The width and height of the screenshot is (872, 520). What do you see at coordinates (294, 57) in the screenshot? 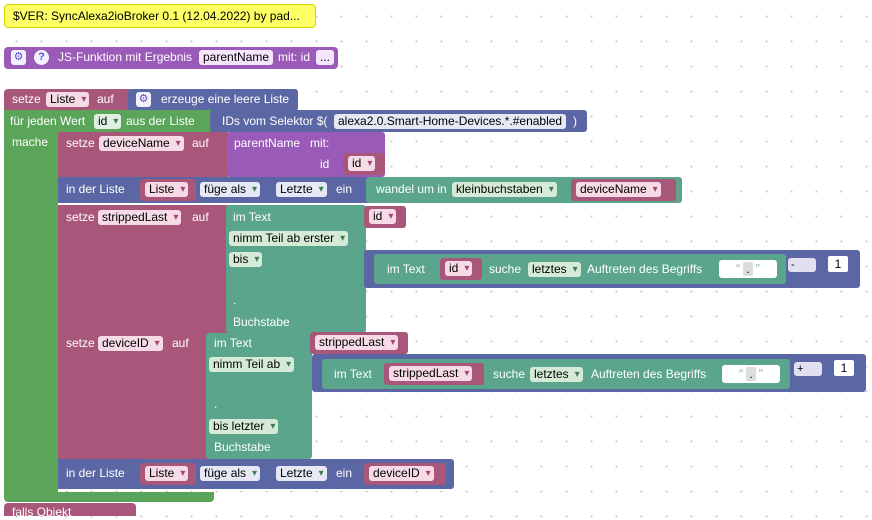
I see `function-with-label: mit: id` at bounding box center [294, 57].